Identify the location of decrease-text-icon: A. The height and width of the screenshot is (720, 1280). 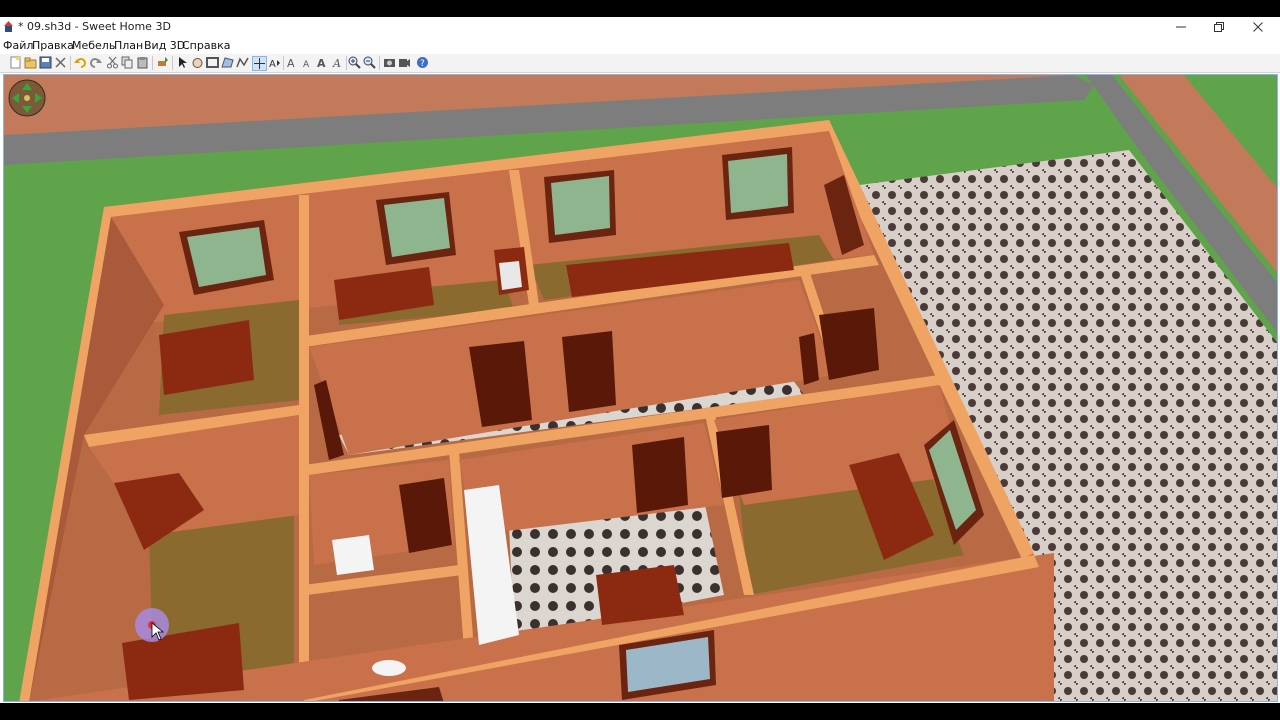
(307, 62).